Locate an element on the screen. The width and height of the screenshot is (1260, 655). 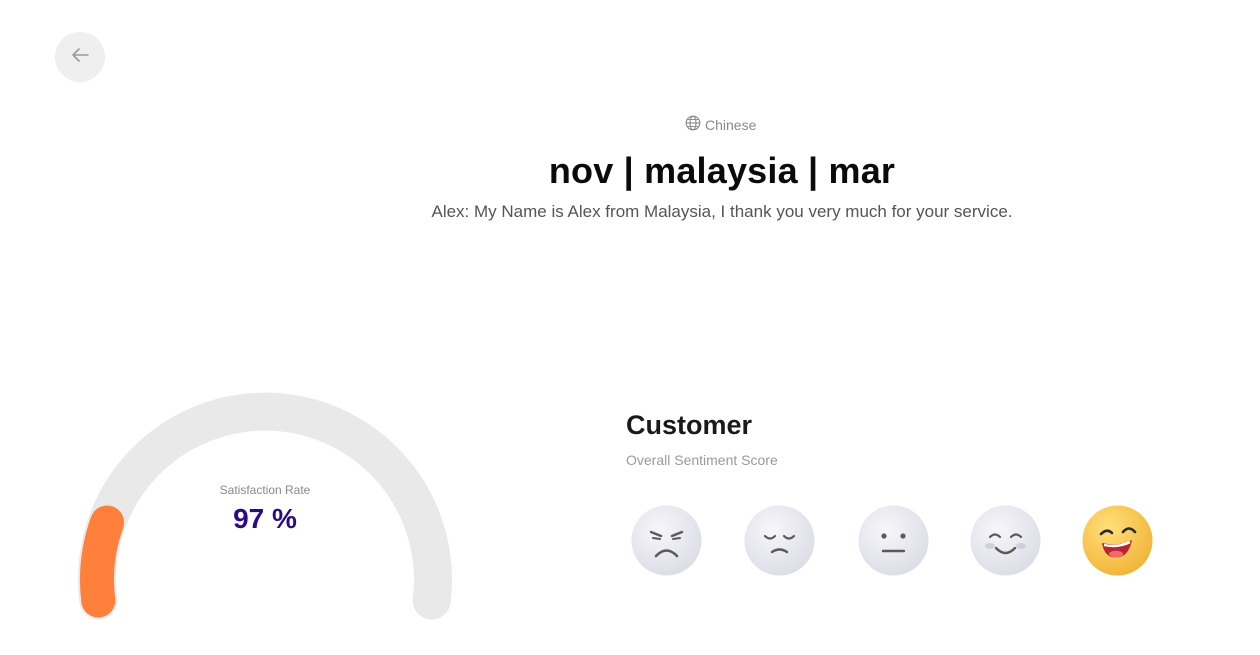
language-label: Chinese is located at coordinates (731, 124).